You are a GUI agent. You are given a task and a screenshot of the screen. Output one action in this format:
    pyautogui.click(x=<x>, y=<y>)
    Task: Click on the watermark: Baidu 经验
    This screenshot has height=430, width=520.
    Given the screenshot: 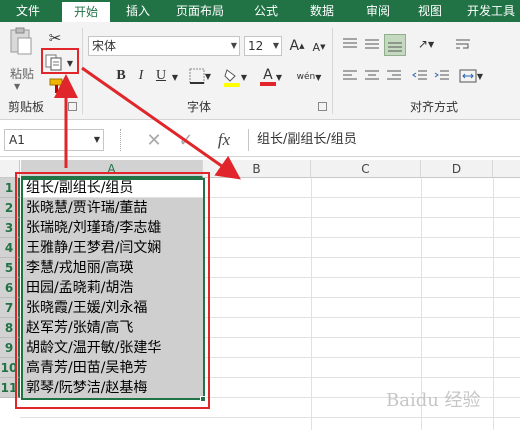 What is the action you would take?
    pyautogui.click(x=433, y=400)
    